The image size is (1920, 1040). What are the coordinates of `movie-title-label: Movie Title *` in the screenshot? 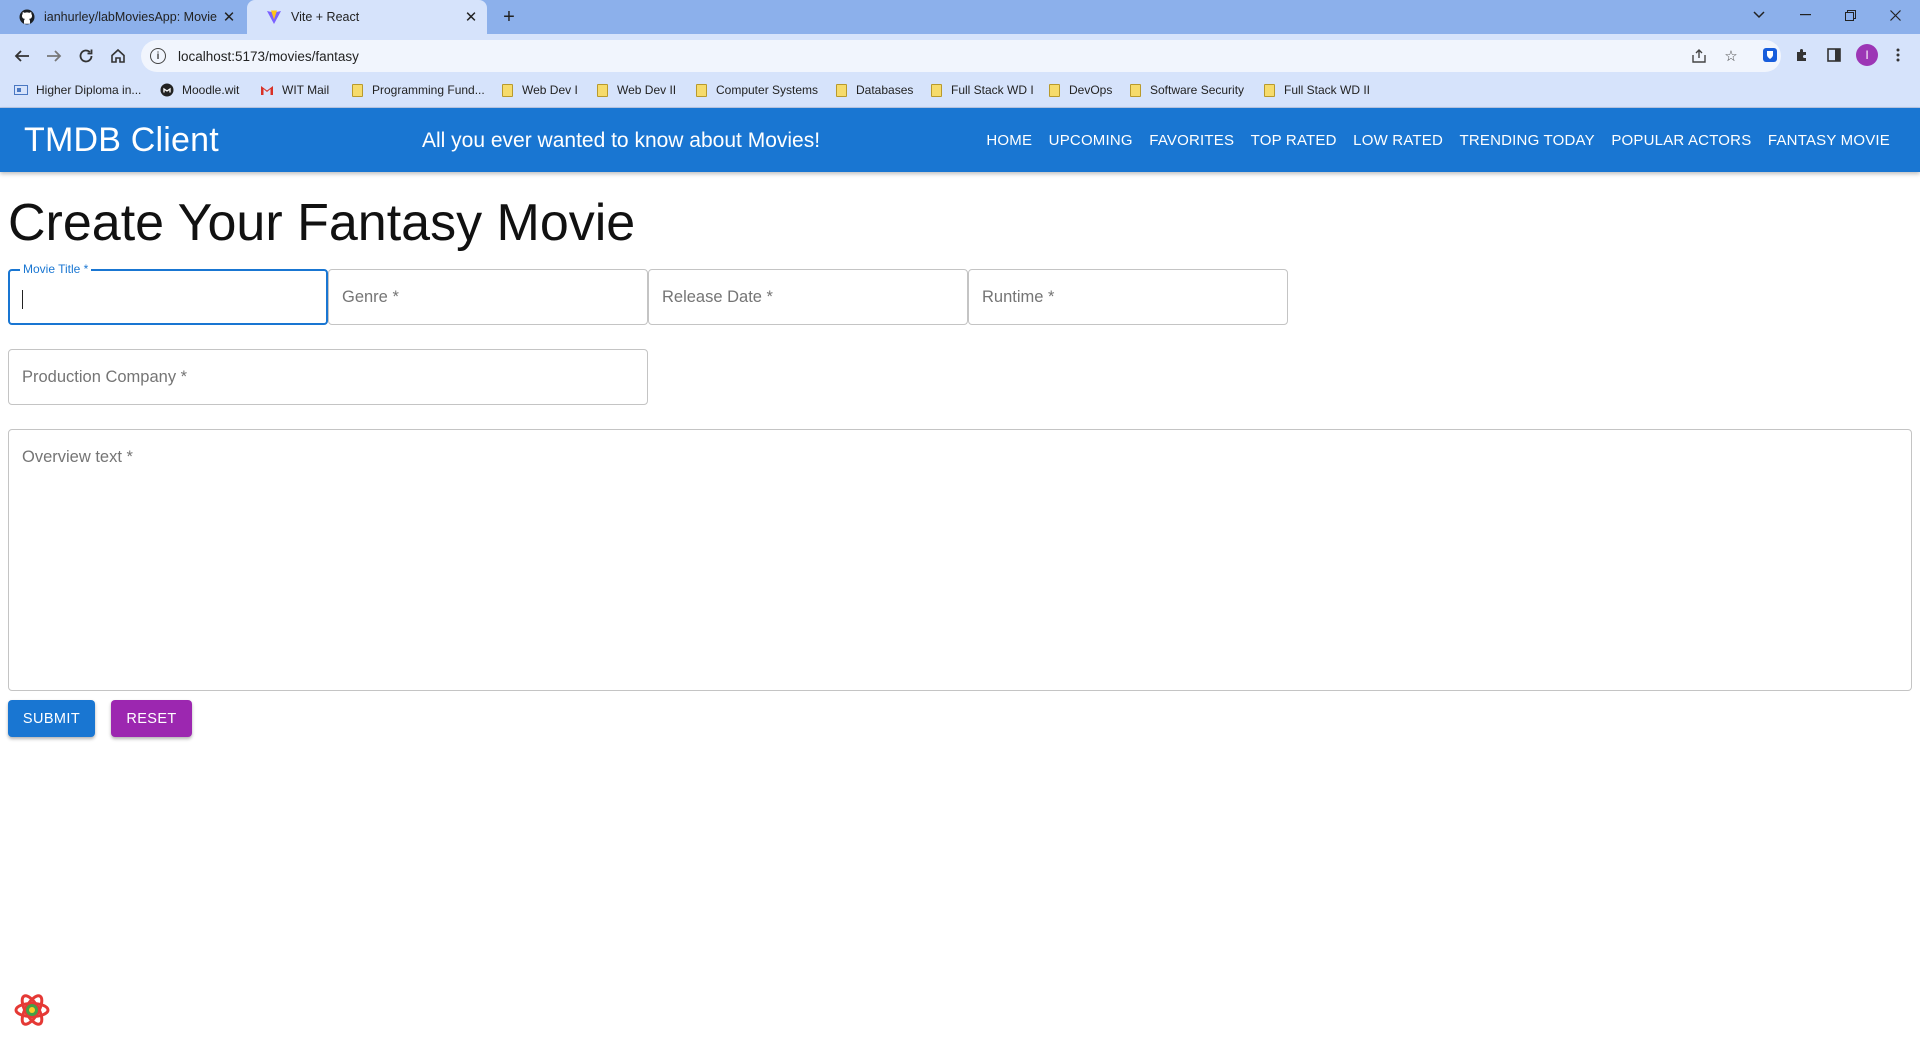 It's located at (56, 269).